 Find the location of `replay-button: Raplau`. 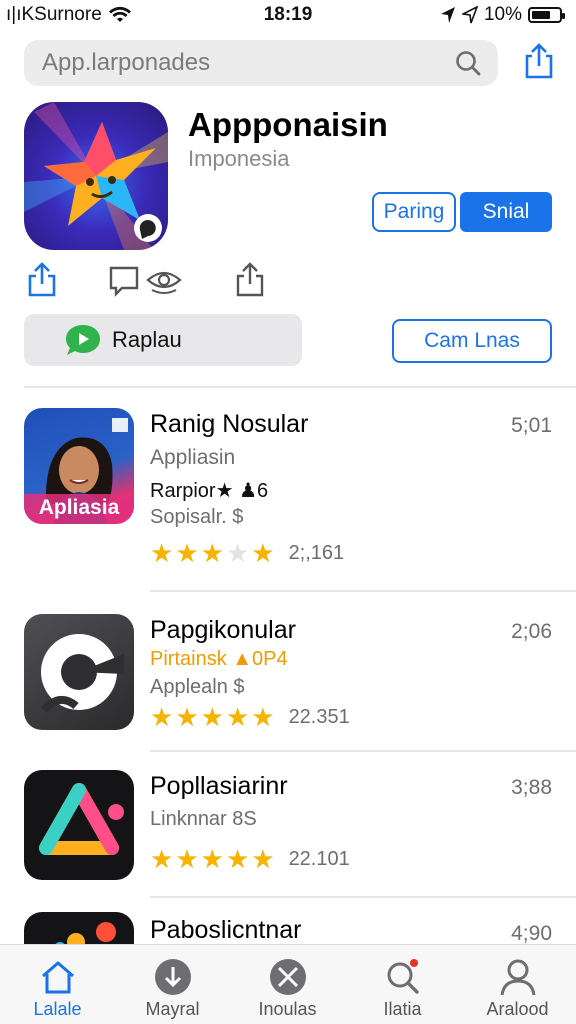

replay-button: Raplau is located at coordinates (163, 340).